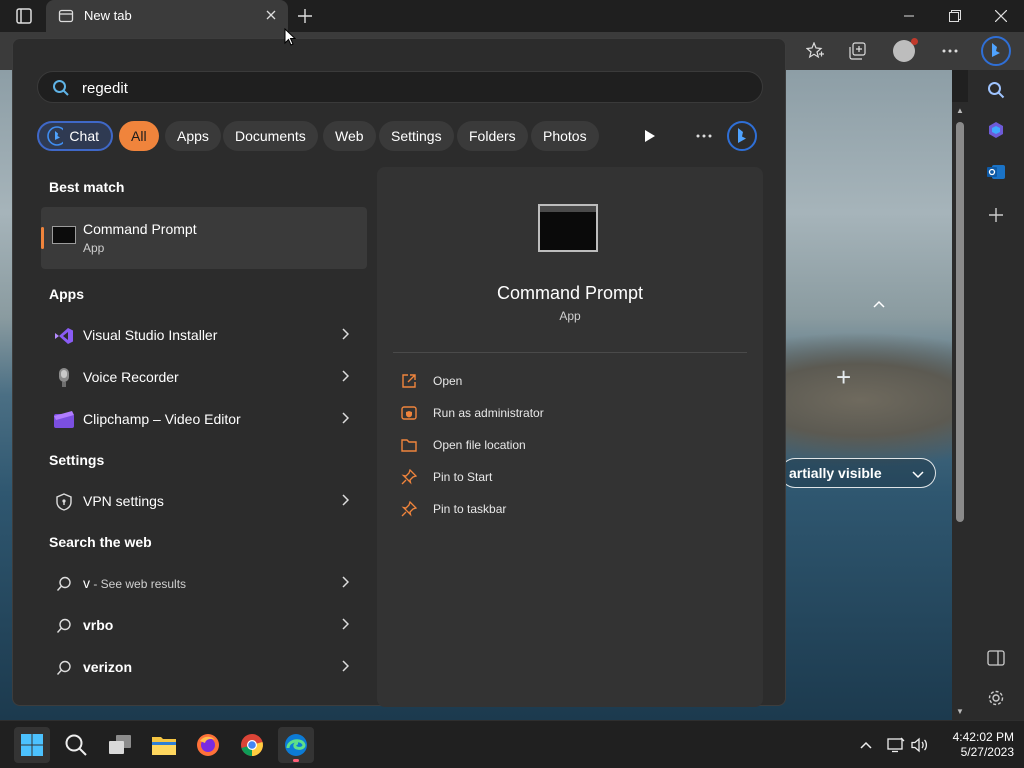  I want to click on sidebar-add-icon, so click(996, 215).